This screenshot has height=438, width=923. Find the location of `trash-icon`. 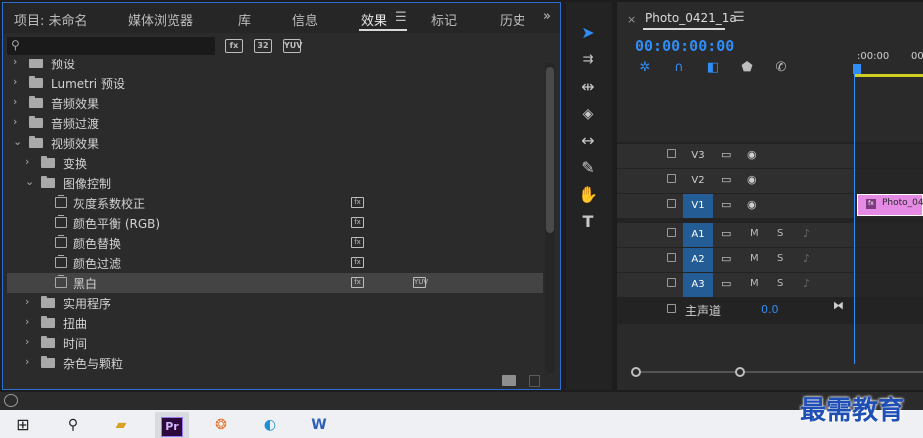

trash-icon is located at coordinates (534, 381).